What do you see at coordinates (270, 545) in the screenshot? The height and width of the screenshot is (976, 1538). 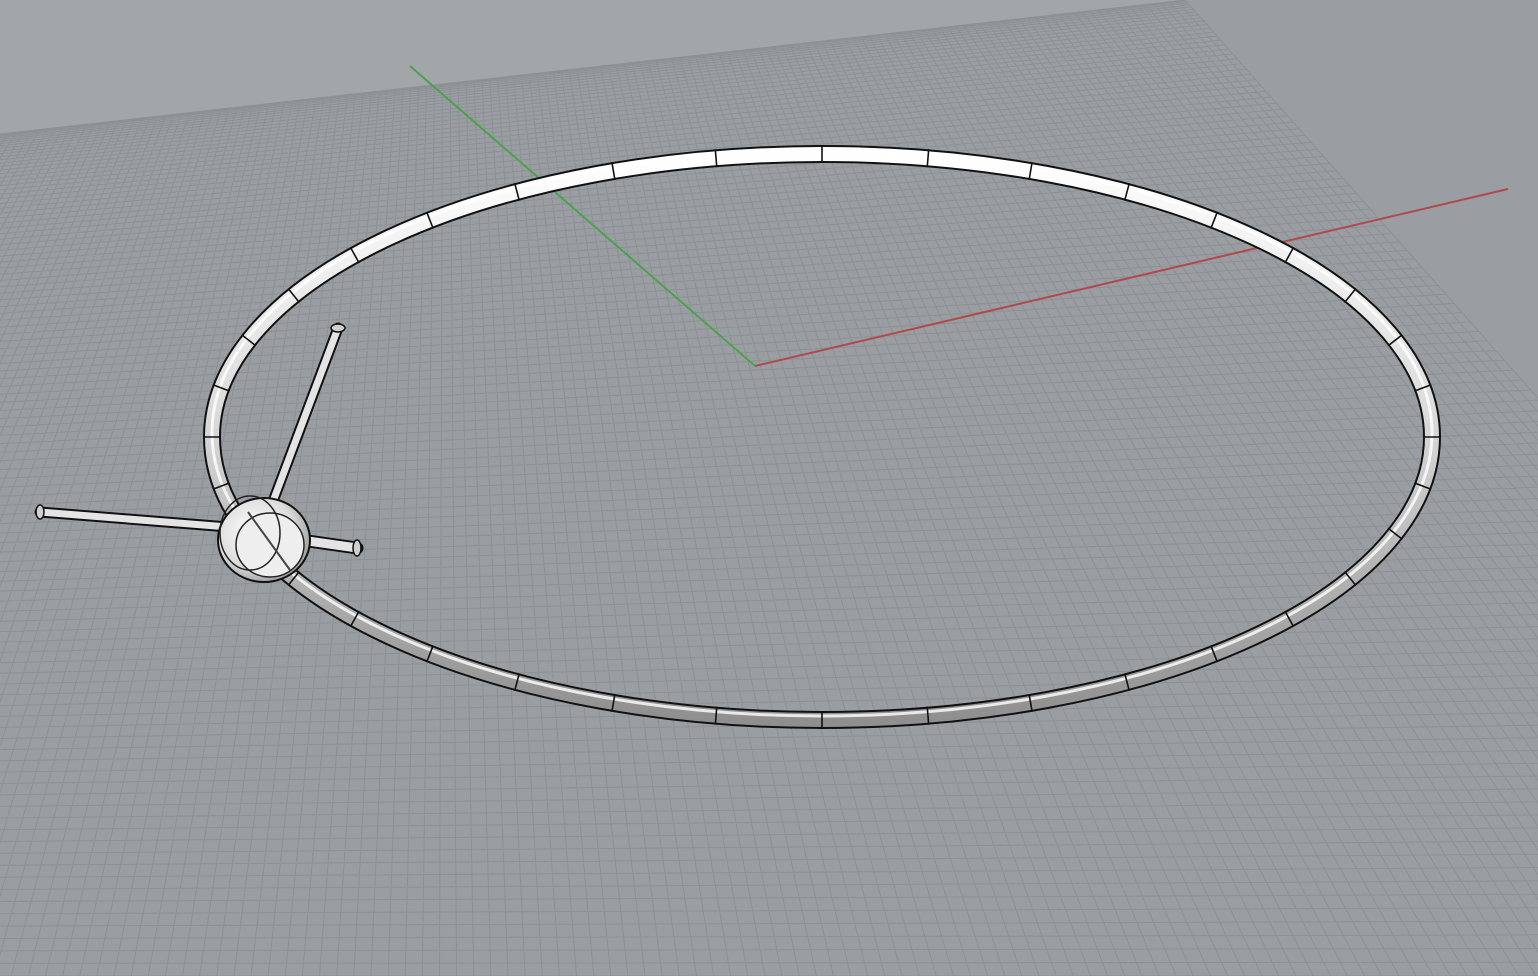 I see `hub-face` at bounding box center [270, 545].